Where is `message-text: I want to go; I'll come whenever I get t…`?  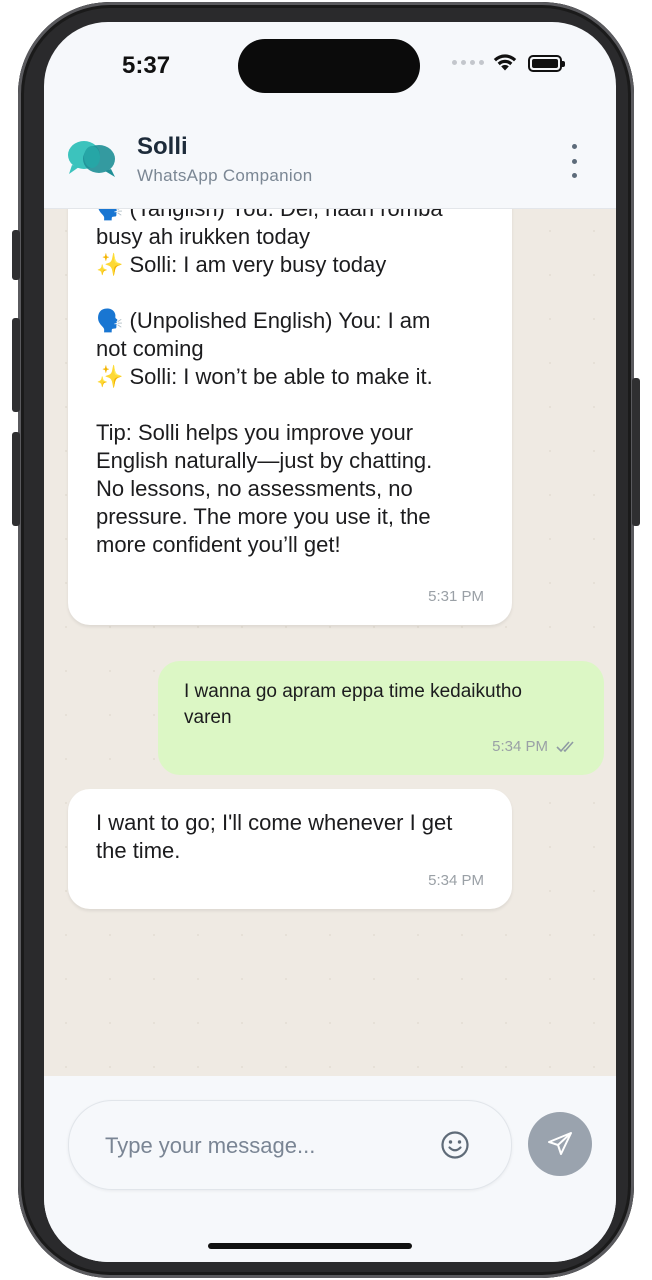 message-text: I want to go; I'll come whenever I get t… is located at coordinates (274, 836).